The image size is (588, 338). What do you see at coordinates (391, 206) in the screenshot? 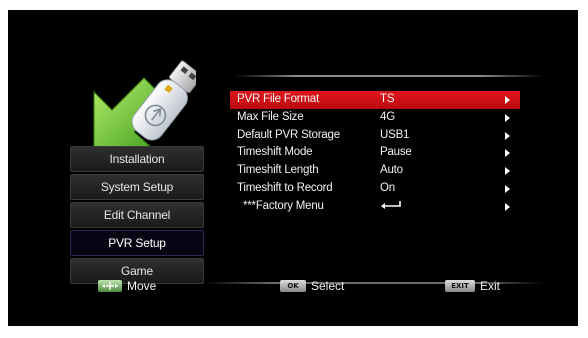
I see `enter-icon` at bounding box center [391, 206].